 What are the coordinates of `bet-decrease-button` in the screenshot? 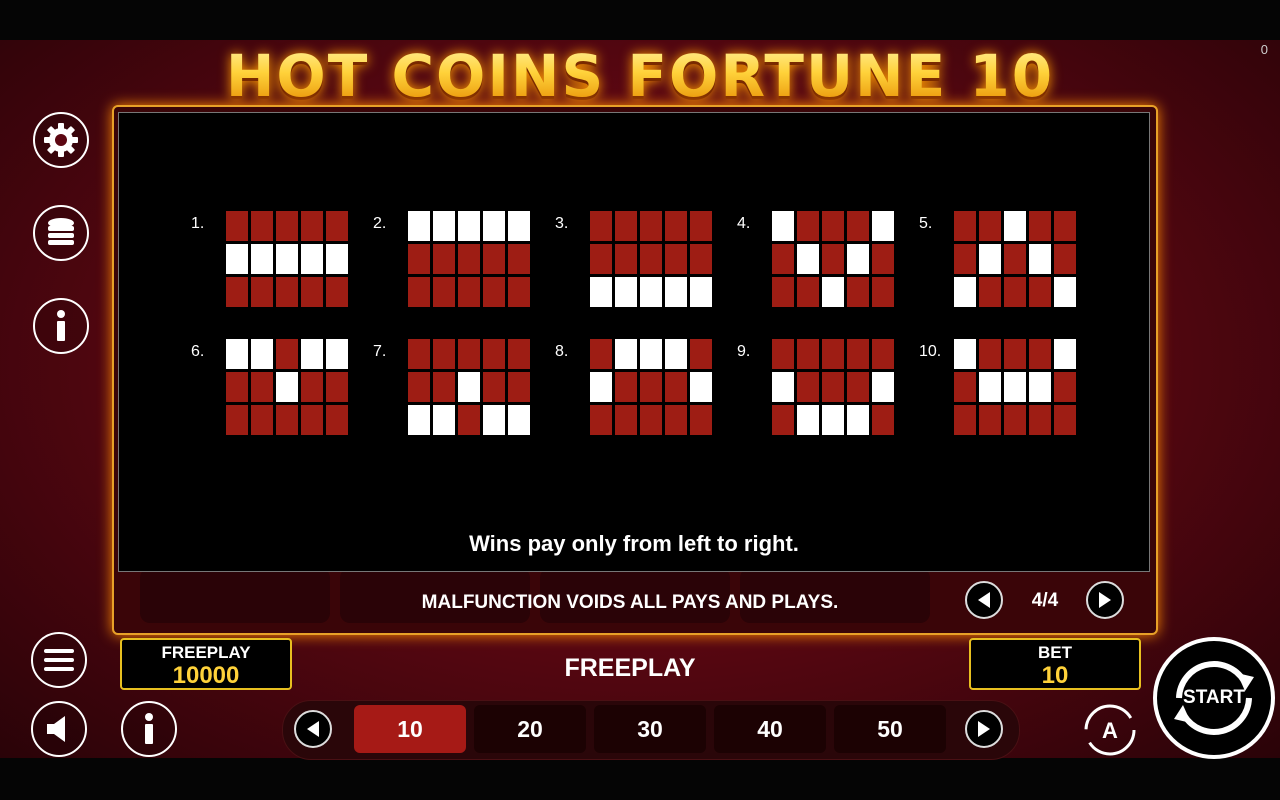 It's located at (313, 729).